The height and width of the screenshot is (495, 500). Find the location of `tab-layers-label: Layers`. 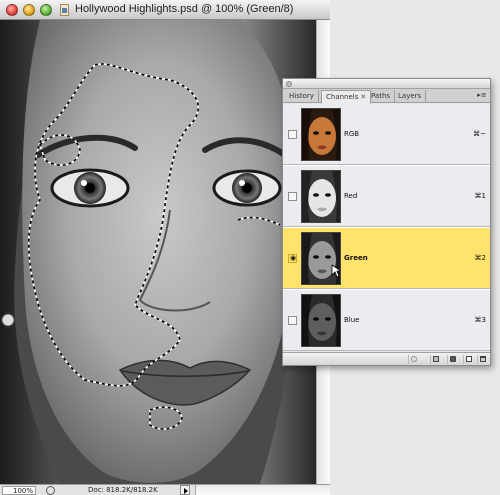

tab-layers-label: Layers is located at coordinates (410, 96).